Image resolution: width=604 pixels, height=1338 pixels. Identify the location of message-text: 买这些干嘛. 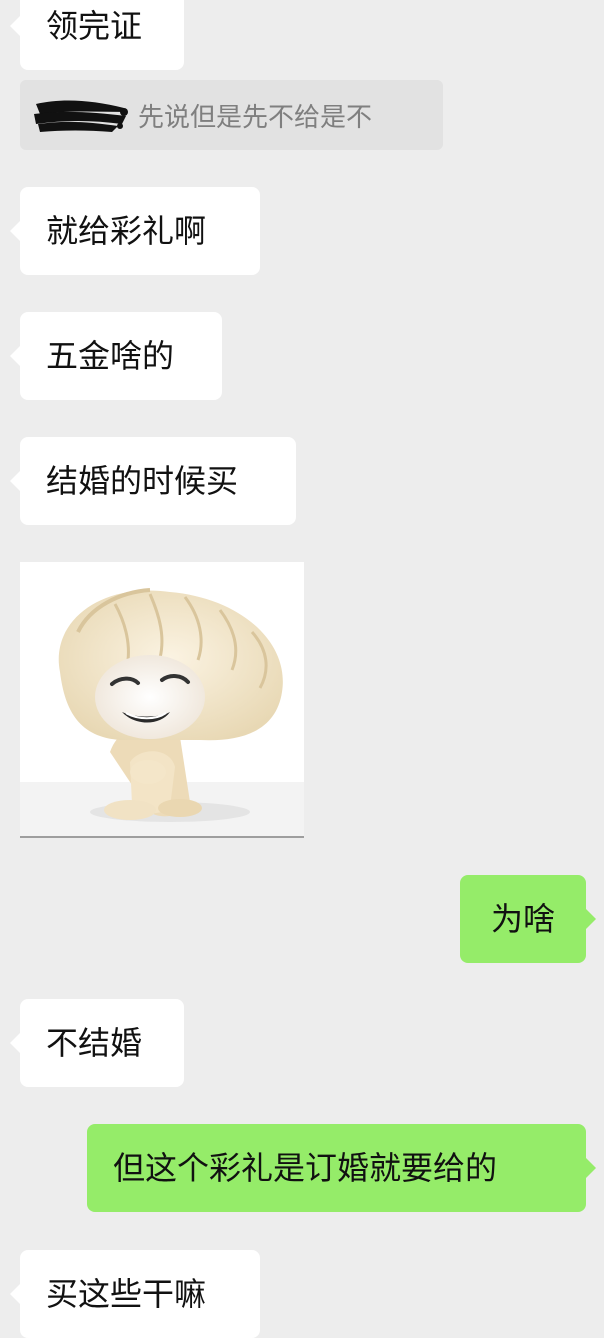
(126, 1294).